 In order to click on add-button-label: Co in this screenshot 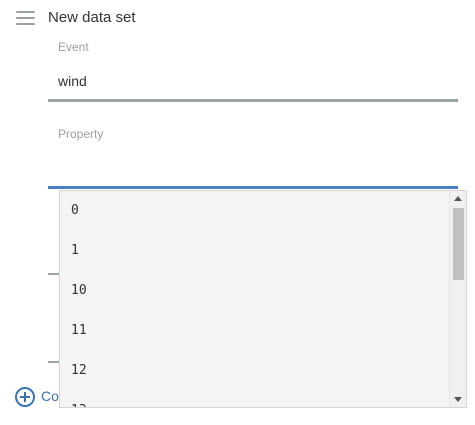, I will do `click(50, 396)`.